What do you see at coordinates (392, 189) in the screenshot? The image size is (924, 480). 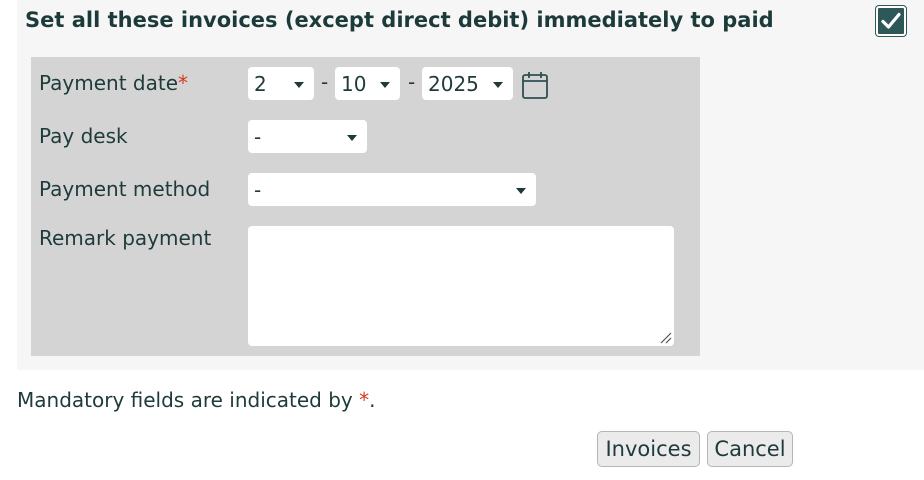 I see `payment-method-select: -` at bounding box center [392, 189].